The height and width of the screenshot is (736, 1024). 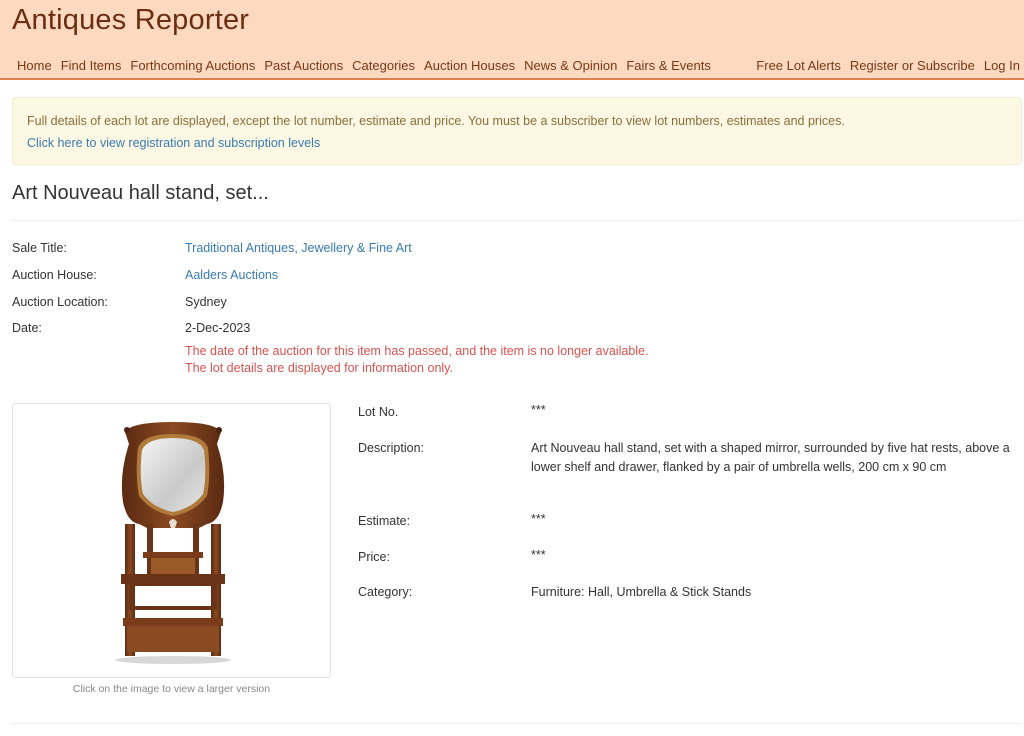 I want to click on nav-home: Home, so click(x=34, y=65).